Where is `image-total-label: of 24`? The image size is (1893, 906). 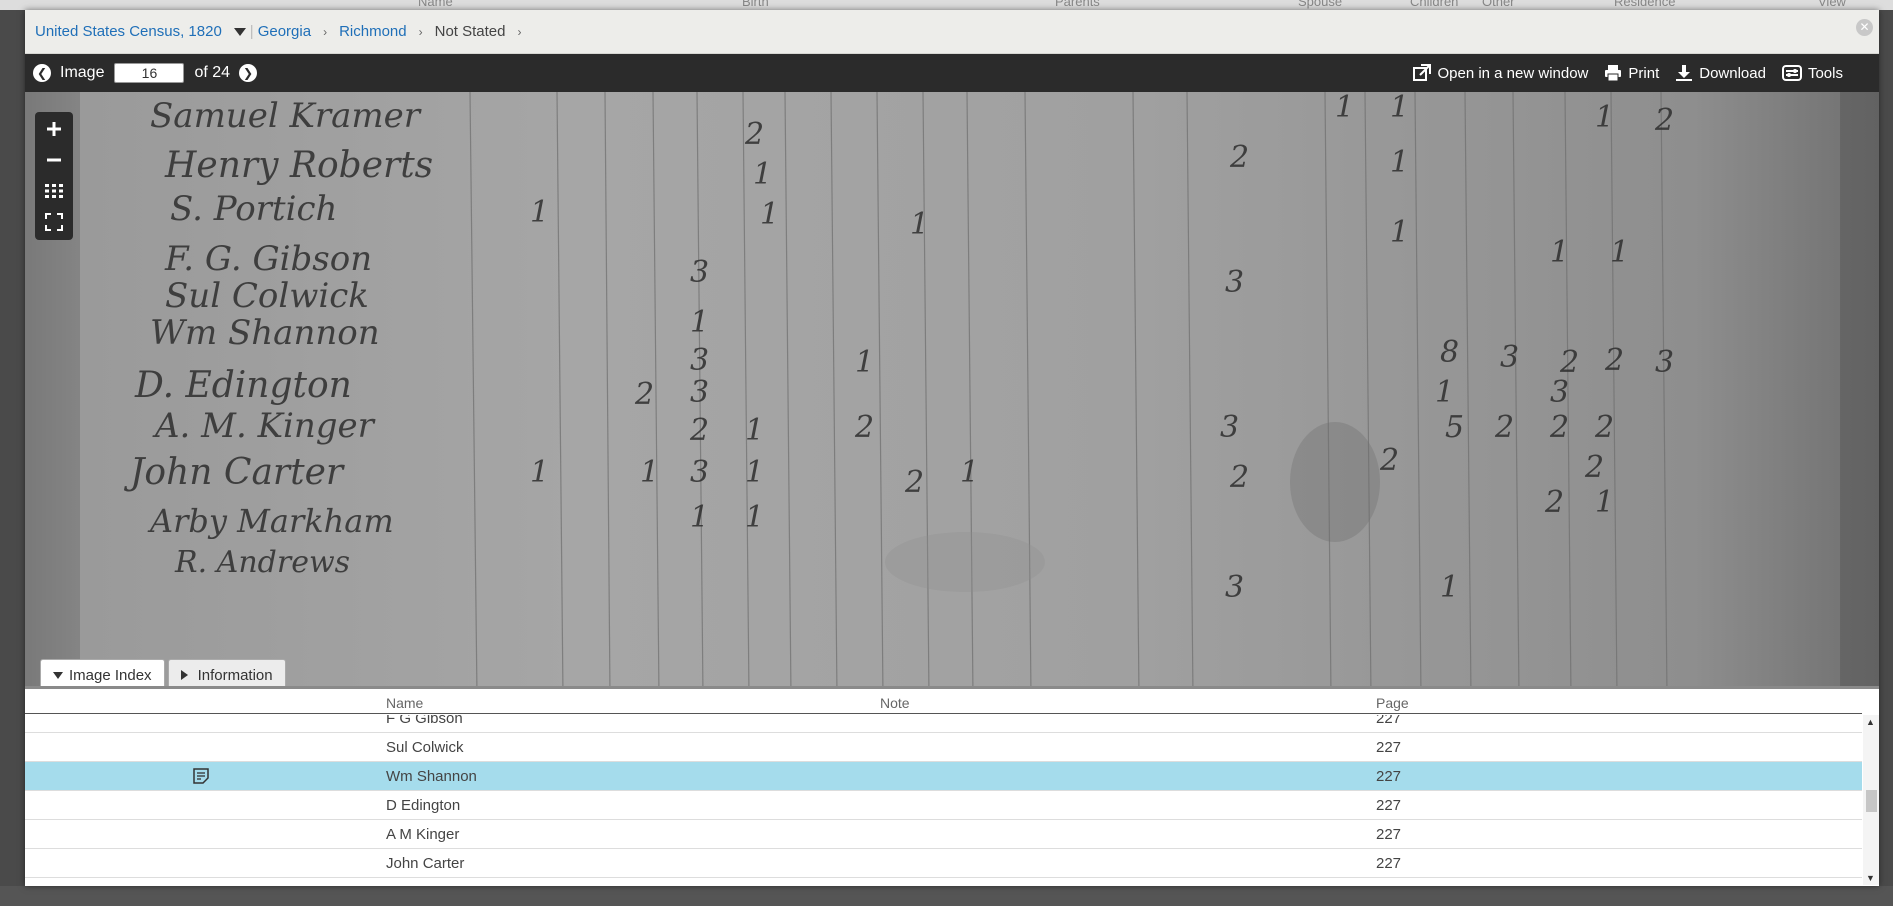
image-total-label: of 24 is located at coordinates (212, 72).